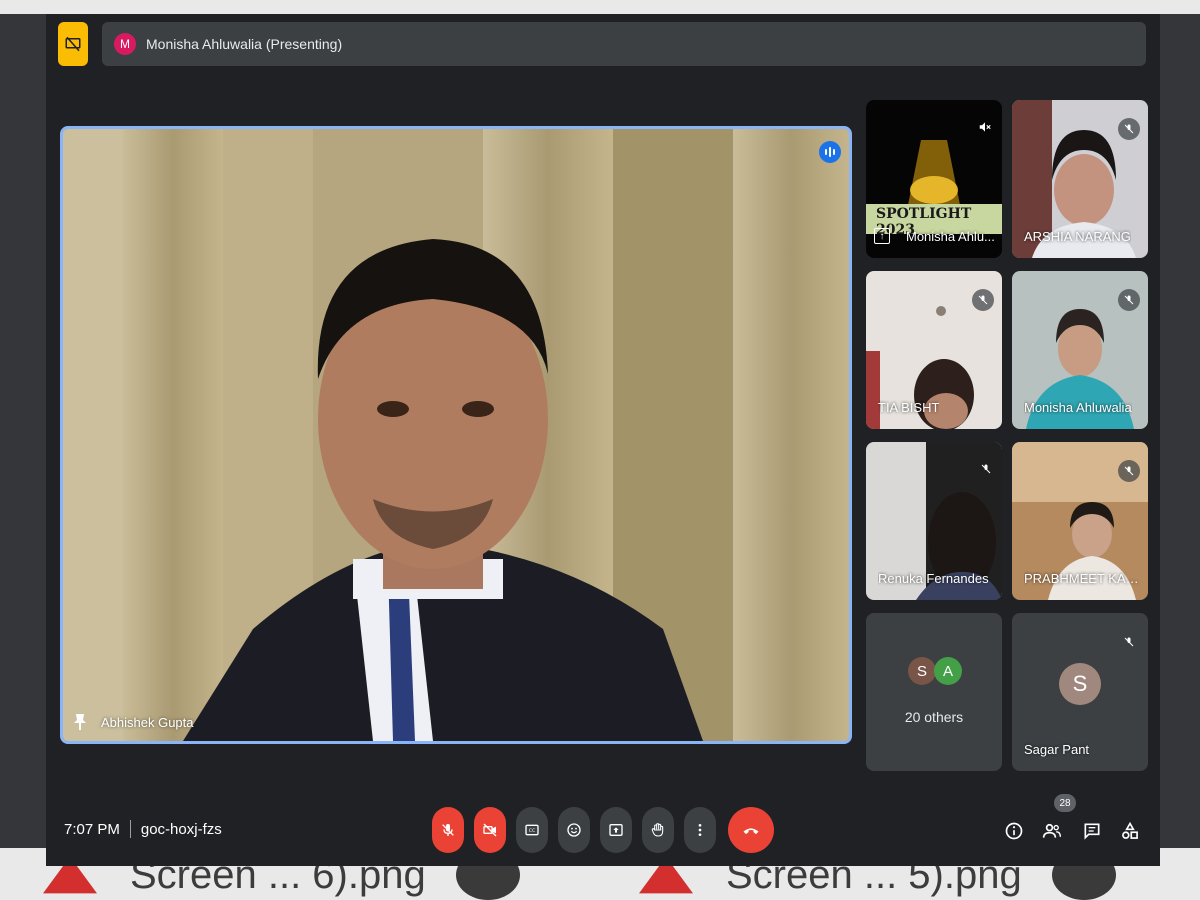 This screenshot has width=1200, height=900. What do you see at coordinates (147, 722) in the screenshot?
I see `speaker-name: Abhishek Gupta` at bounding box center [147, 722].